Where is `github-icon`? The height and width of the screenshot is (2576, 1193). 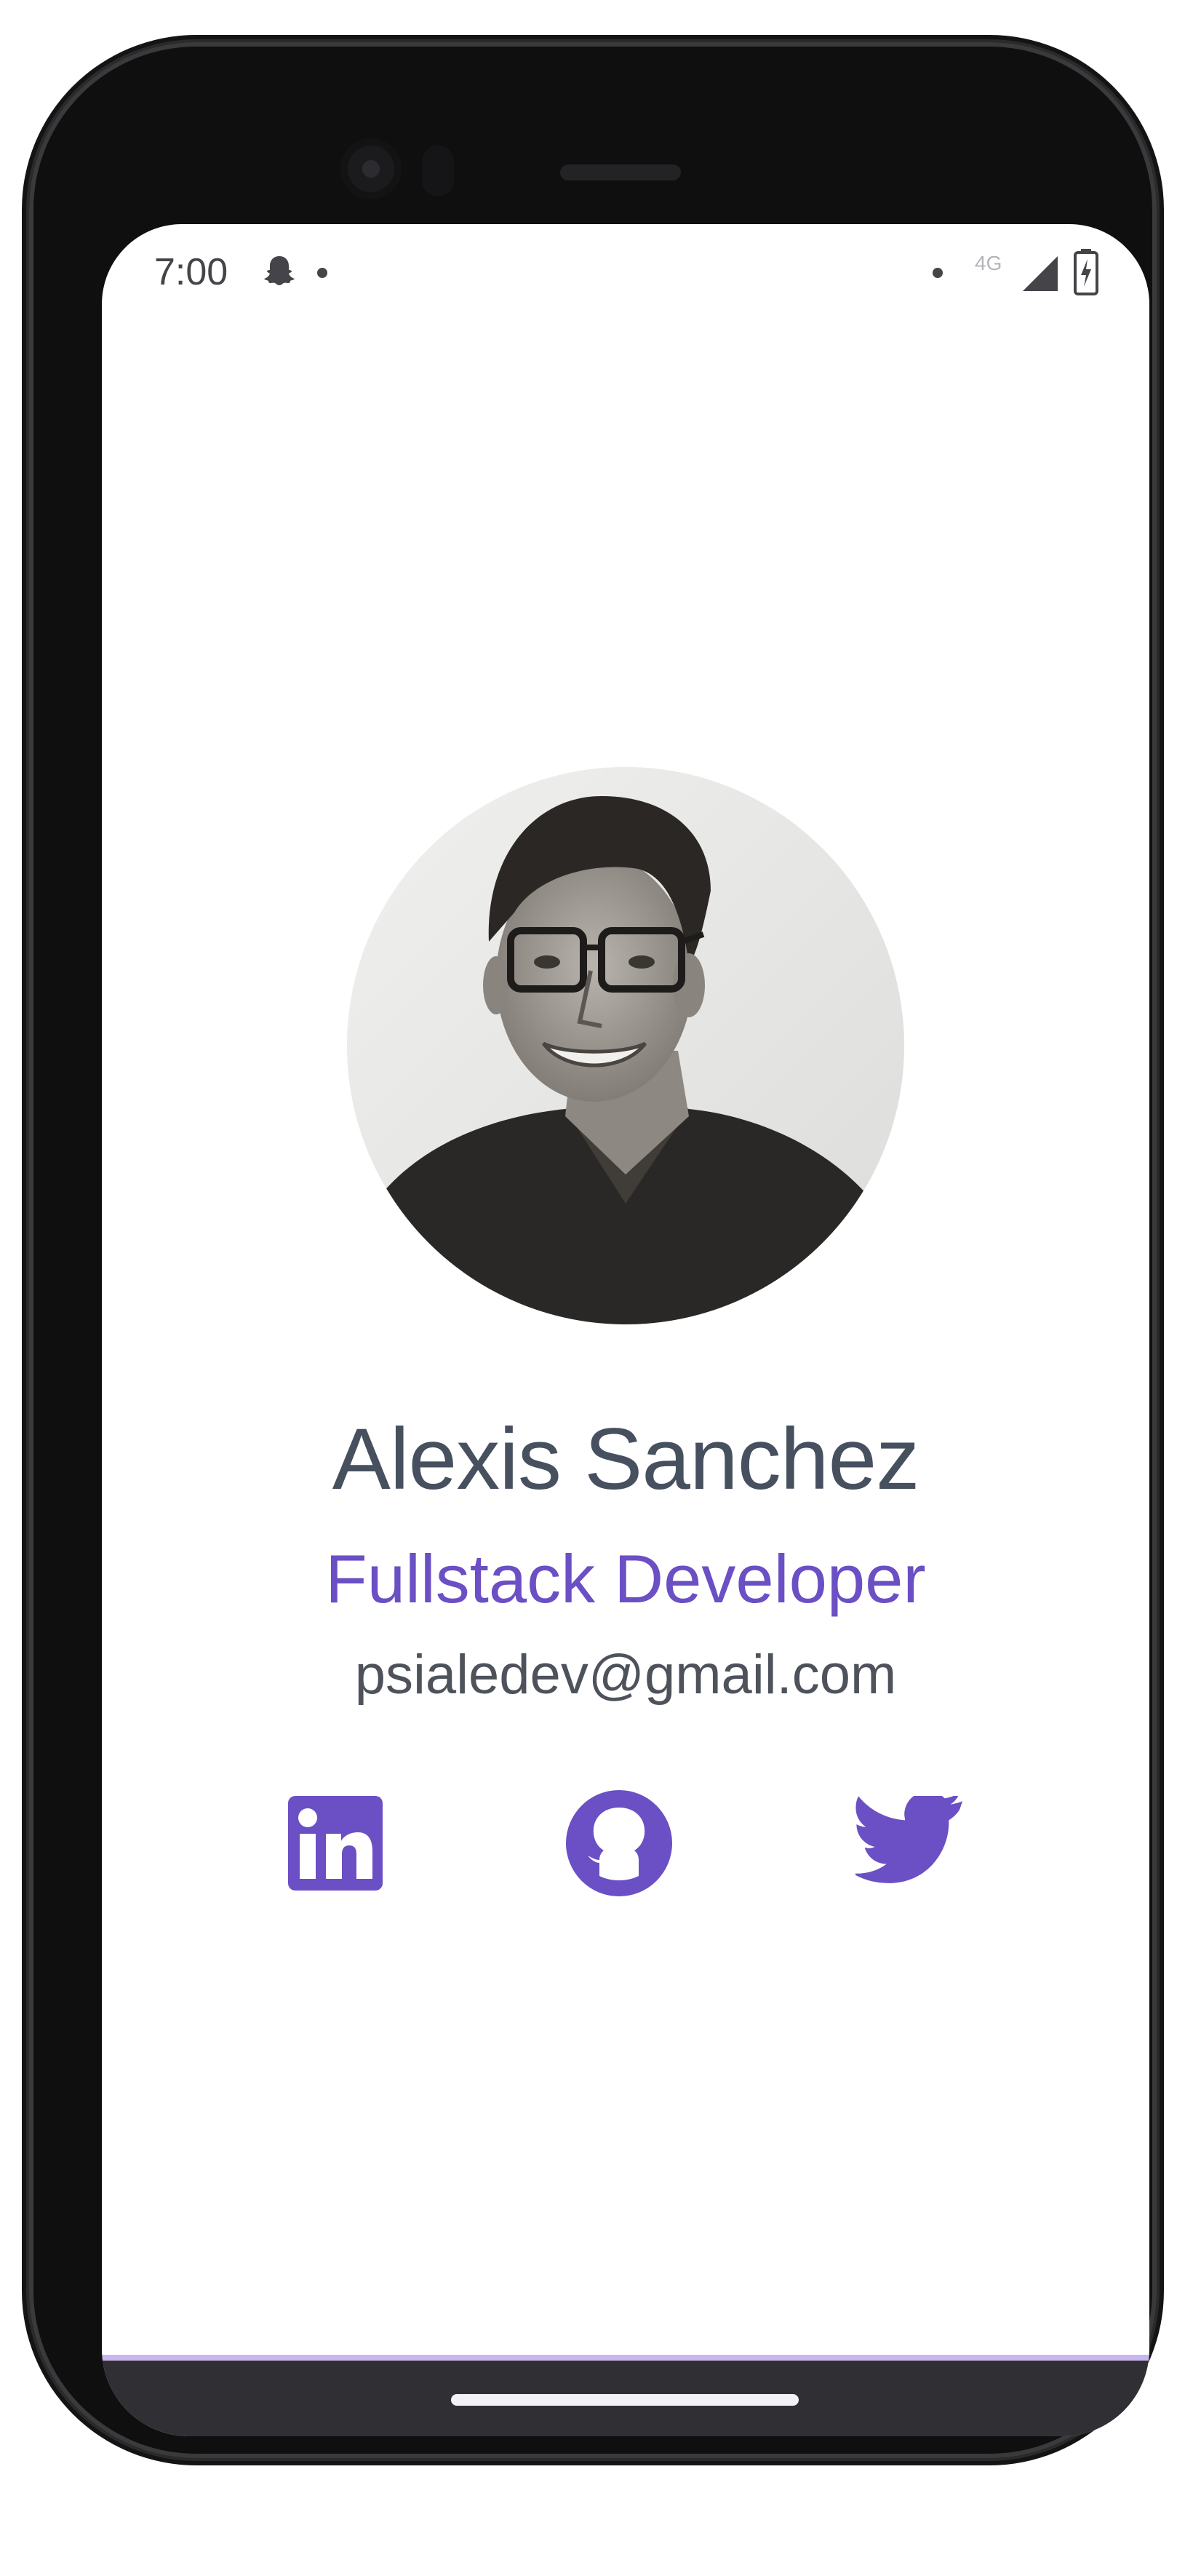 github-icon is located at coordinates (619, 1843).